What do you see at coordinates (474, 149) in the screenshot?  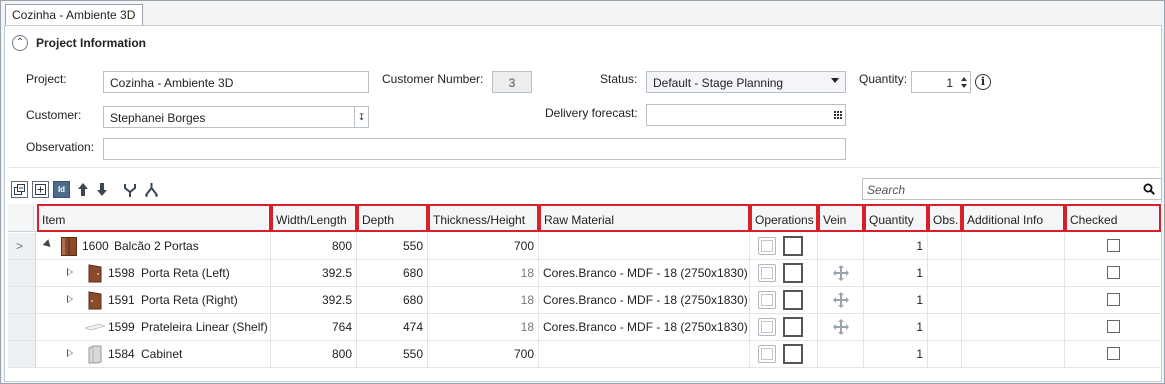 I see `observation-field` at bounding box center [474, 149].